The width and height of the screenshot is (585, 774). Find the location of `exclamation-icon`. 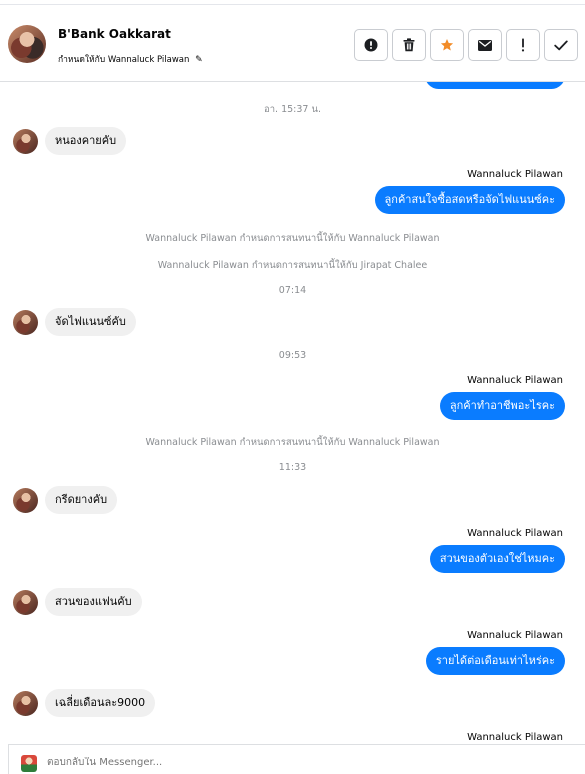

exclamation-icon is located at coordinates (523, 45).